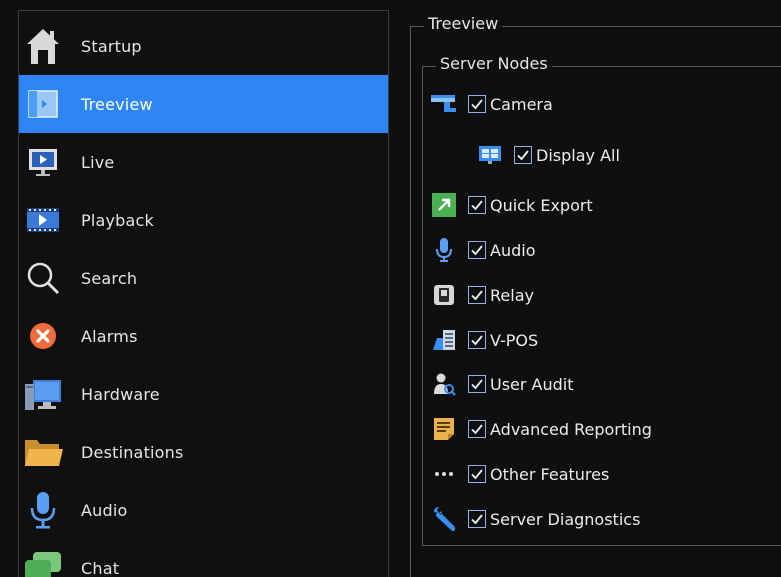 The width and height of the screenshot is (781, 577). What do you see at coordinates (477, 474) in the screenshot?
I see `other-features-checkbox` at bounding box center [477, 474].